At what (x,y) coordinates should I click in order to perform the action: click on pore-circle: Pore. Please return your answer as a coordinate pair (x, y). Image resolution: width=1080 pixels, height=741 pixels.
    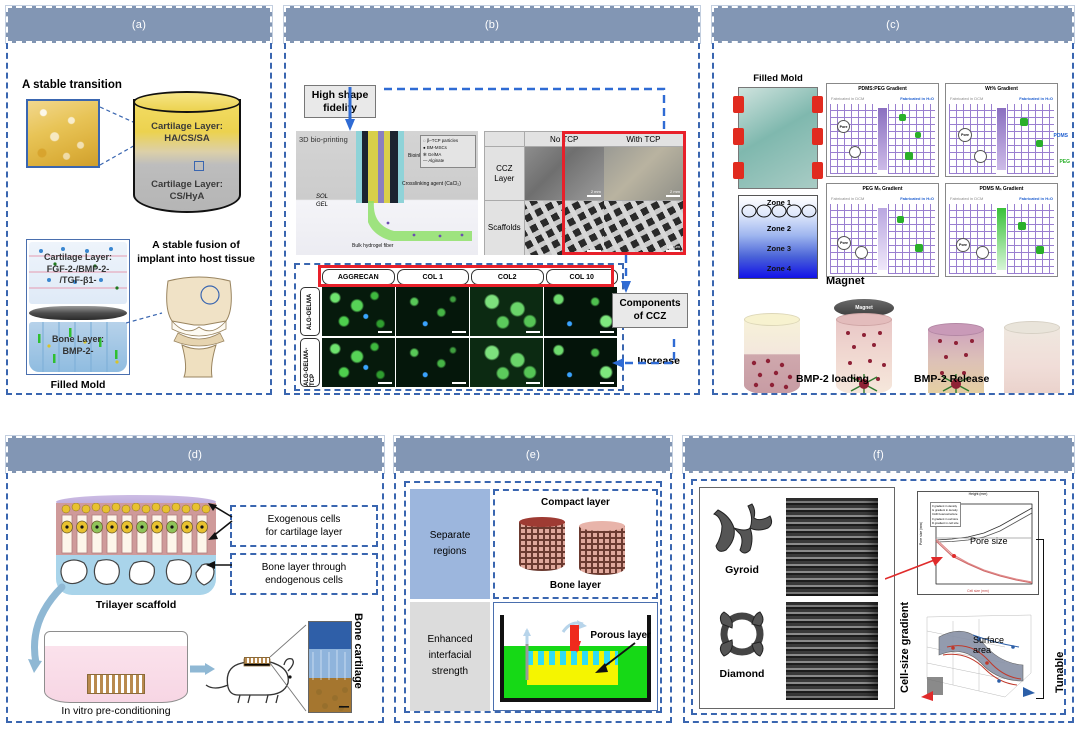
    Looking at the image, I should click on (965, 135).